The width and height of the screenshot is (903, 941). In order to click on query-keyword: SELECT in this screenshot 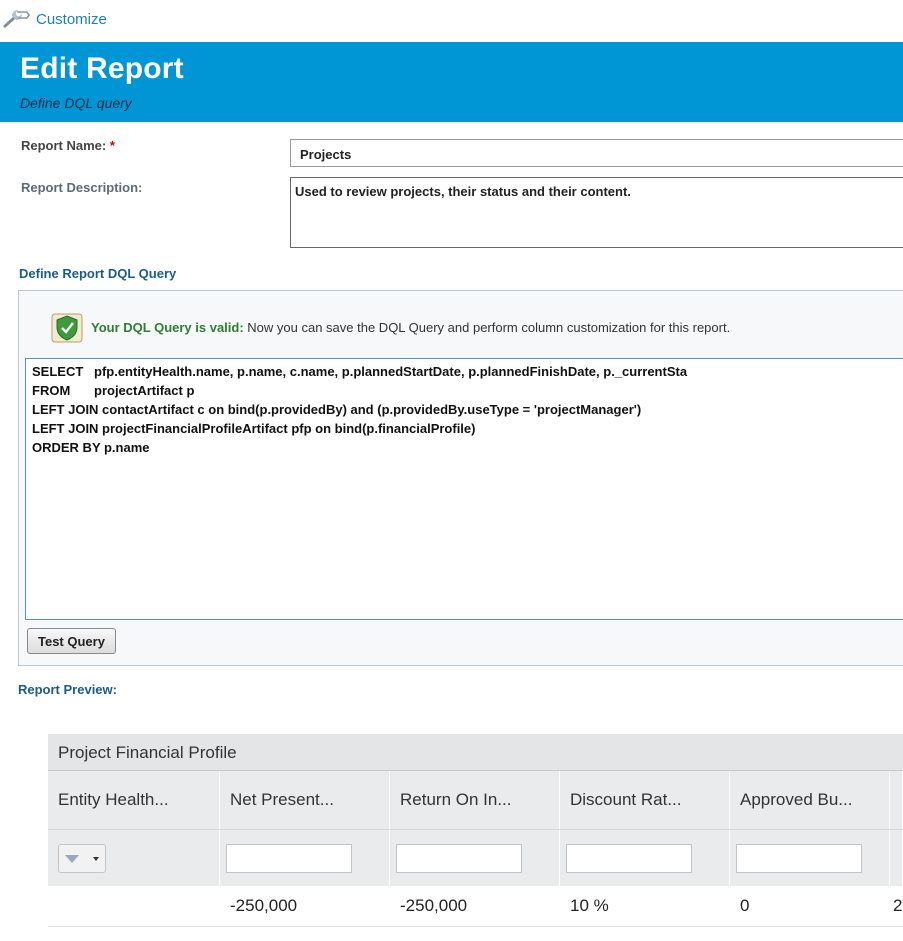, I will do `click(58, 371)`.